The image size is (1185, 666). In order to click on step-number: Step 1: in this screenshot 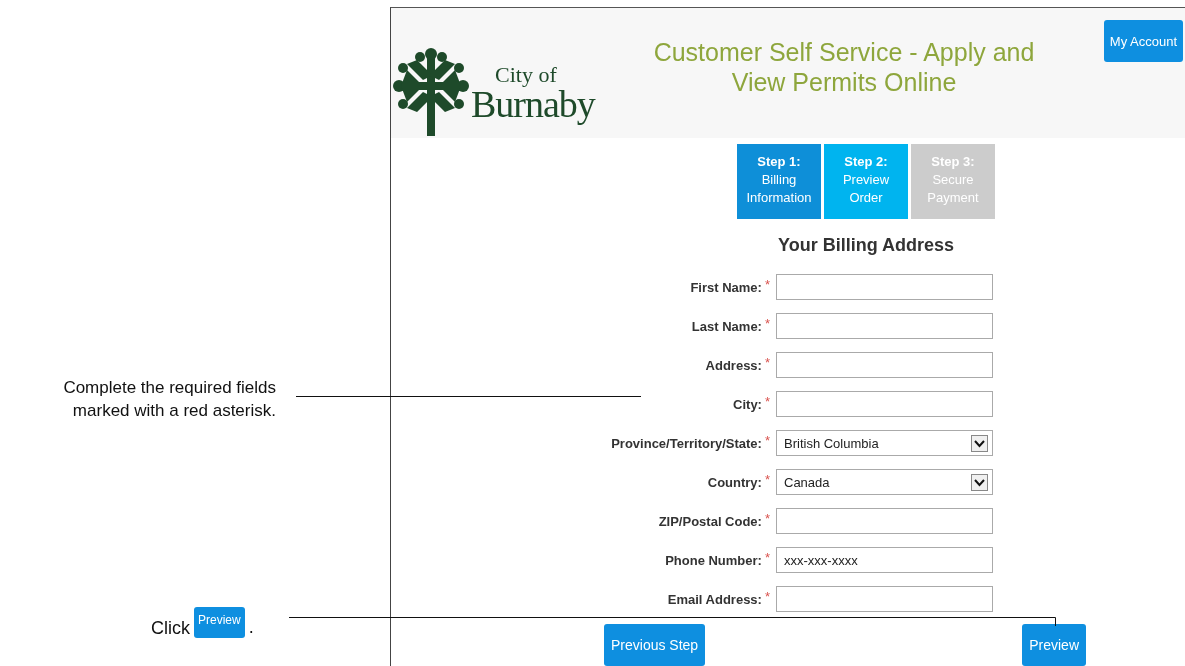, I will do `click(779, 162)`.